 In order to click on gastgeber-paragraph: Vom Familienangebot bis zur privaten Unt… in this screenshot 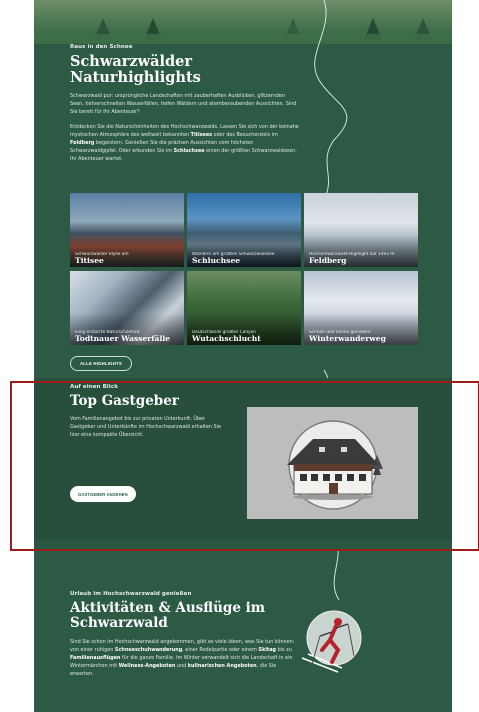, I will do `click(146, 427)`.